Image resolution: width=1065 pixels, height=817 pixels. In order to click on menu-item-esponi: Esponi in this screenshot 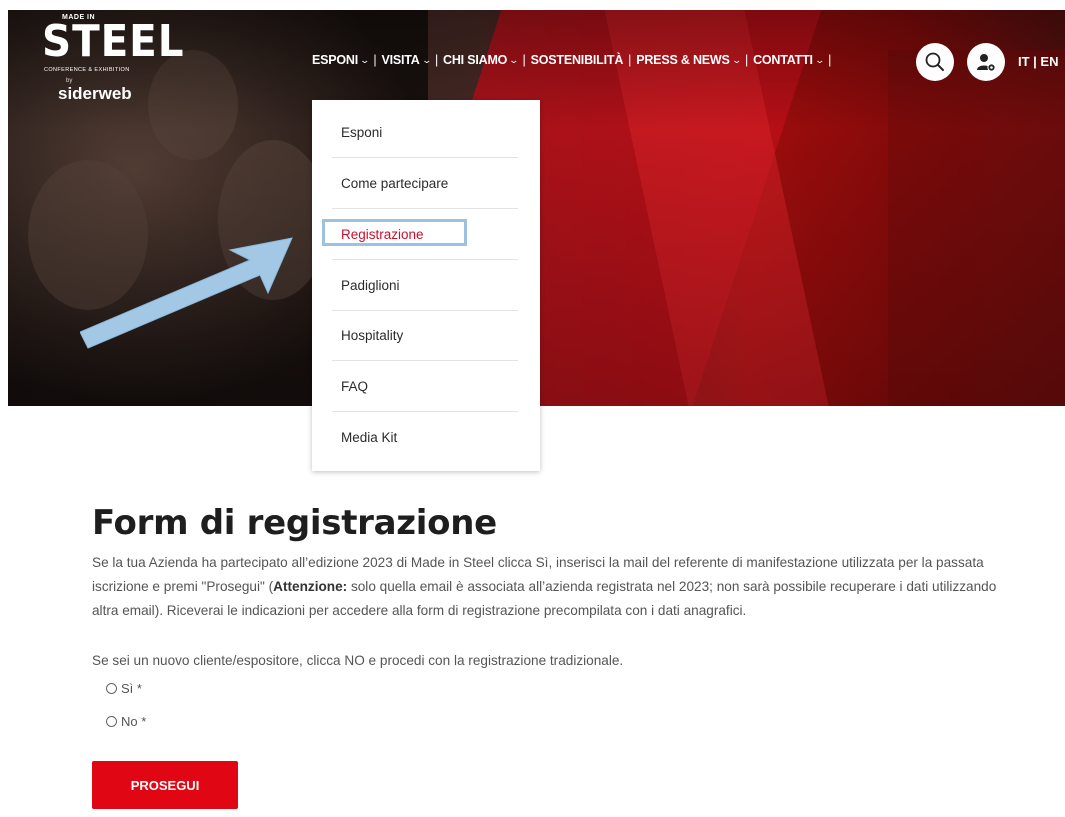, I will do `click(425, 133)`.